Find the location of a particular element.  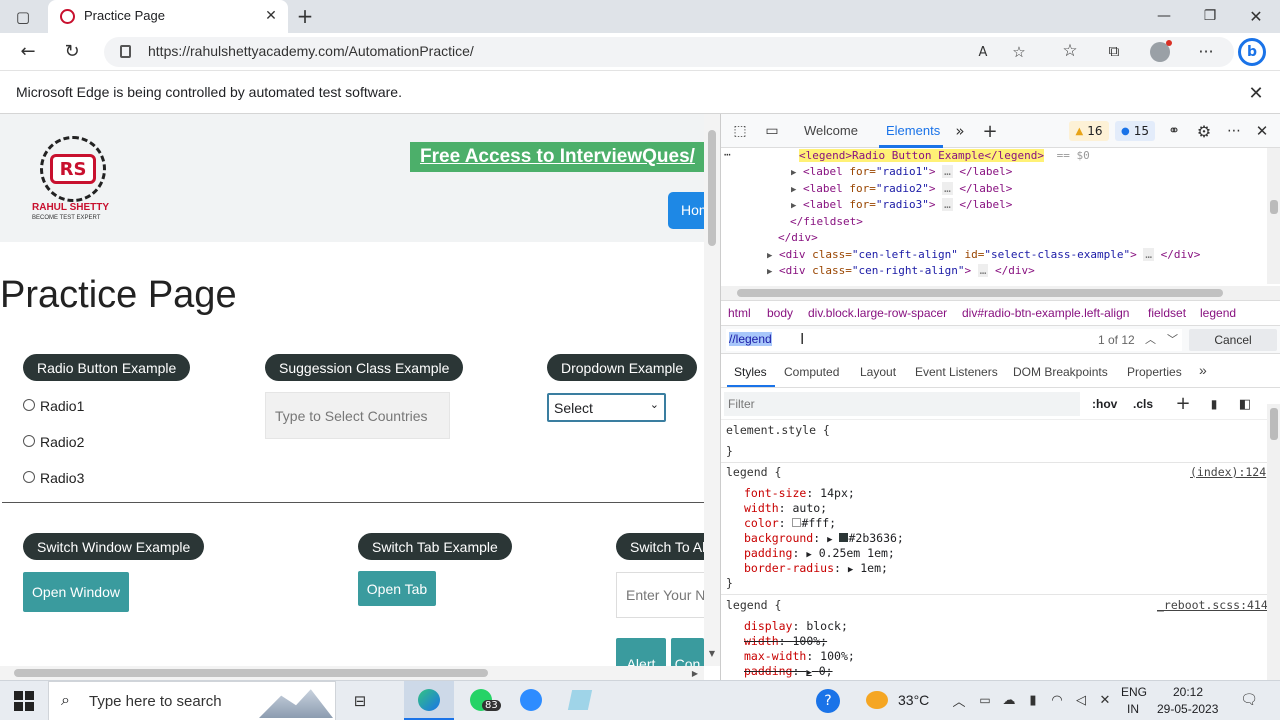

rule1-selector: legend { is located at coordinates (753, 472).